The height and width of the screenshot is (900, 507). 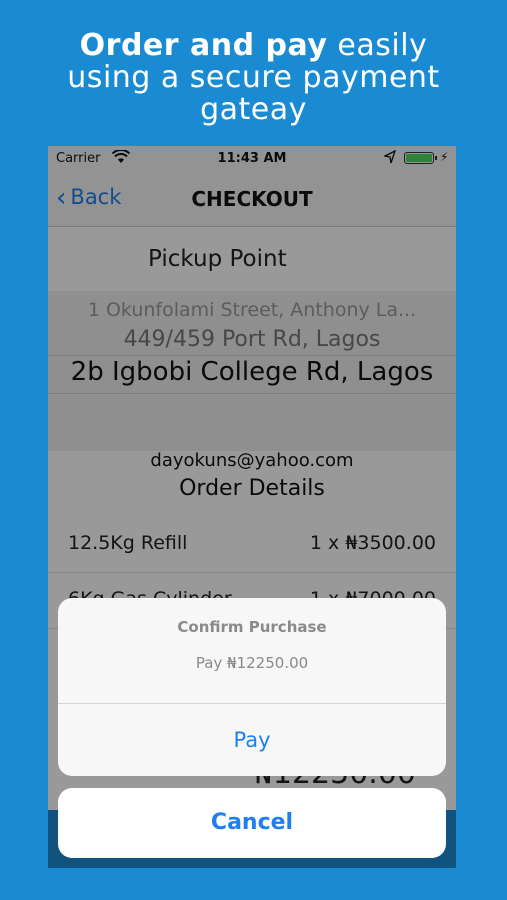 What do you see at coordinates (252, 663) in the screenshot?
I see `alert-message: Pay ₦12250.00` at bounding box center [252, 663].